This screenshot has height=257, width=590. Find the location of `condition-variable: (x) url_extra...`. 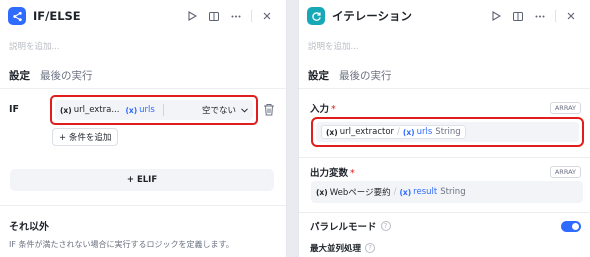

condition-variable: (x) url_extra... is located at coordinates (89, 110).